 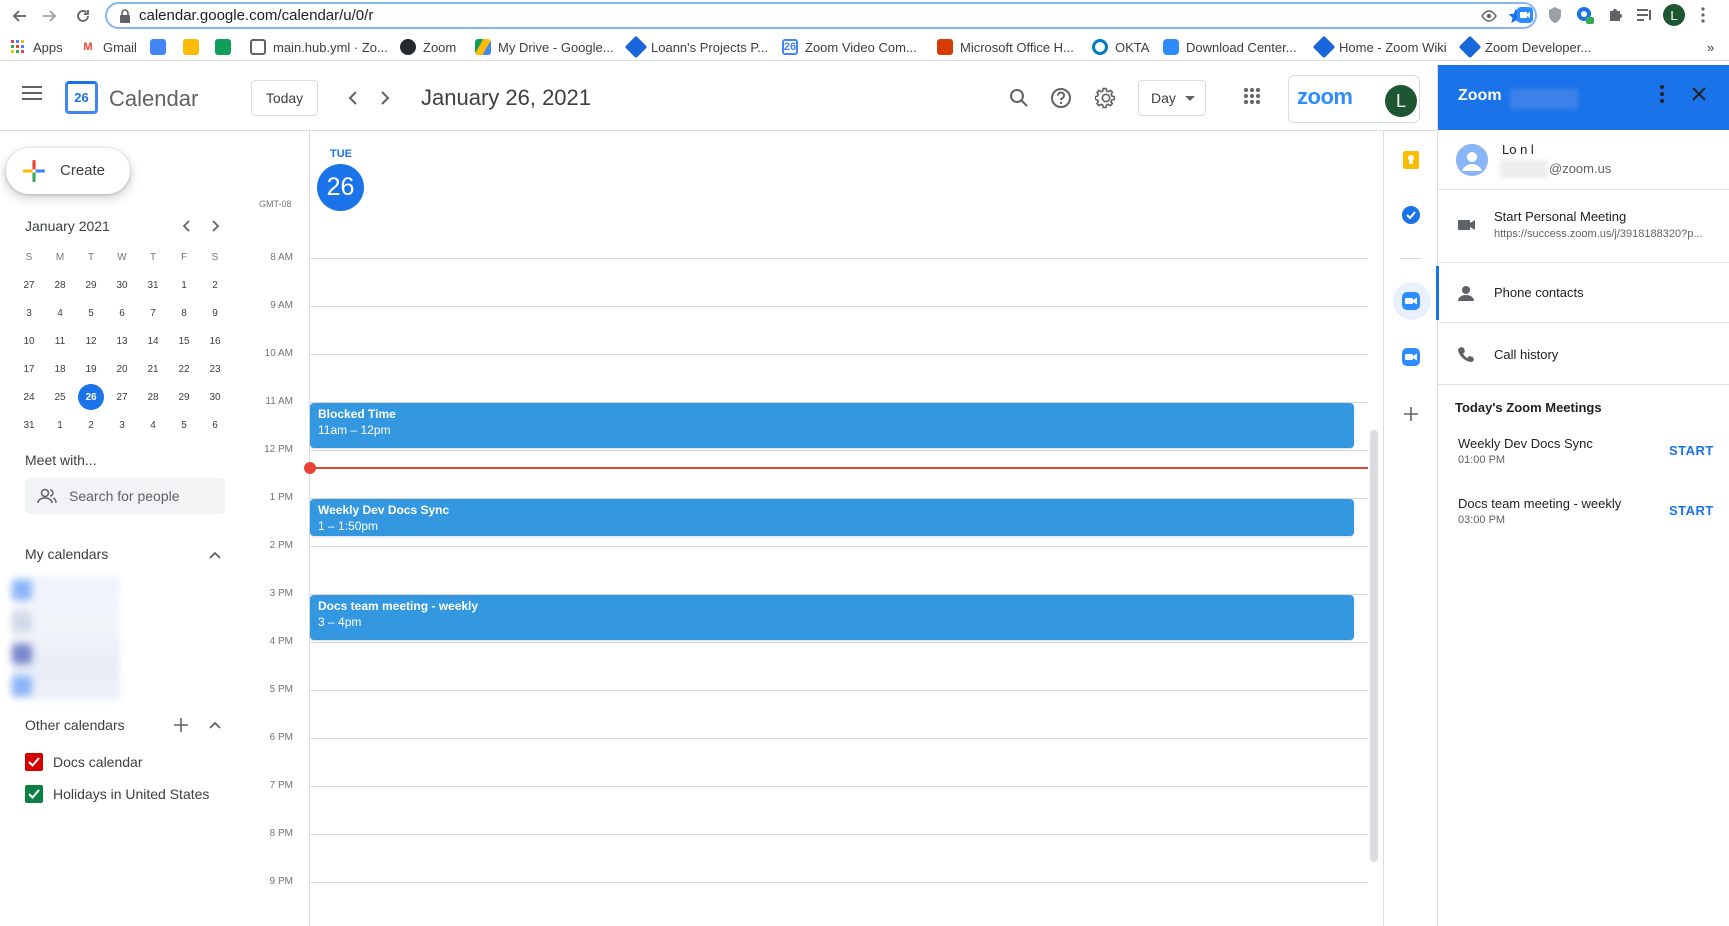 What do you see at coordinates (215, 725) in the screenshot?
I see `other-calendars-collapse-icon` at bounding box center [215, 725].